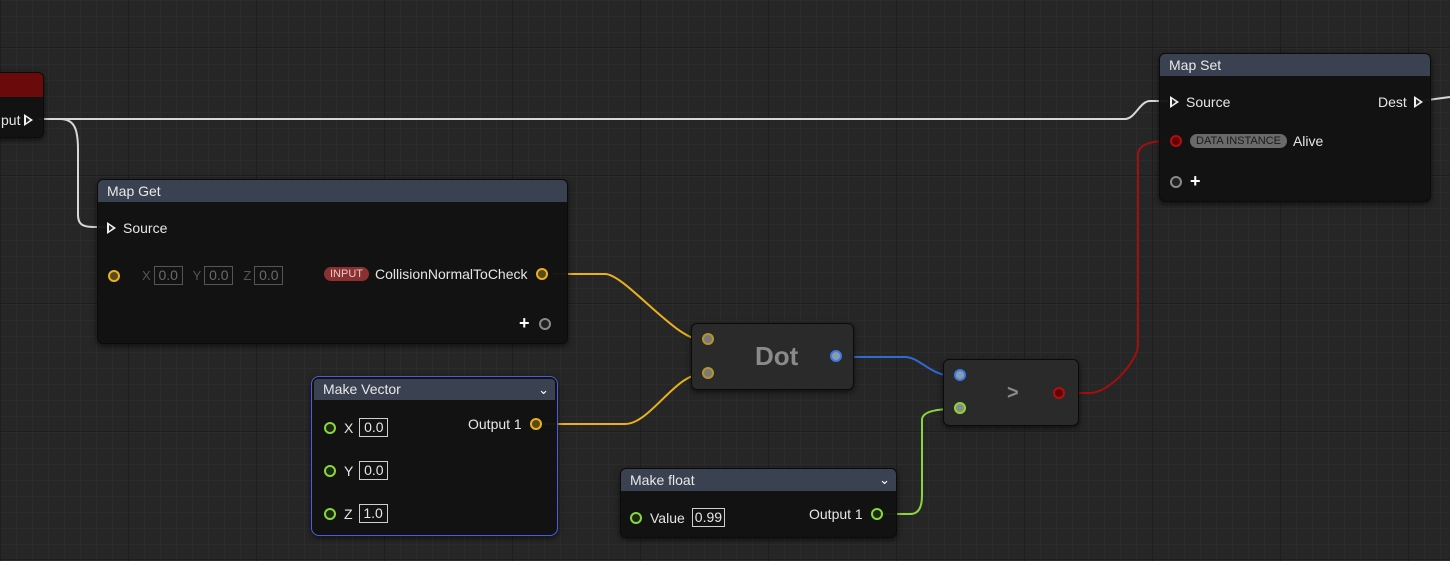 The width and height of the screenshot is (1450, 561). Describe the element at coordinates (269, 275) in the screenshot. I see `z-value-field: 0.0` at that location.